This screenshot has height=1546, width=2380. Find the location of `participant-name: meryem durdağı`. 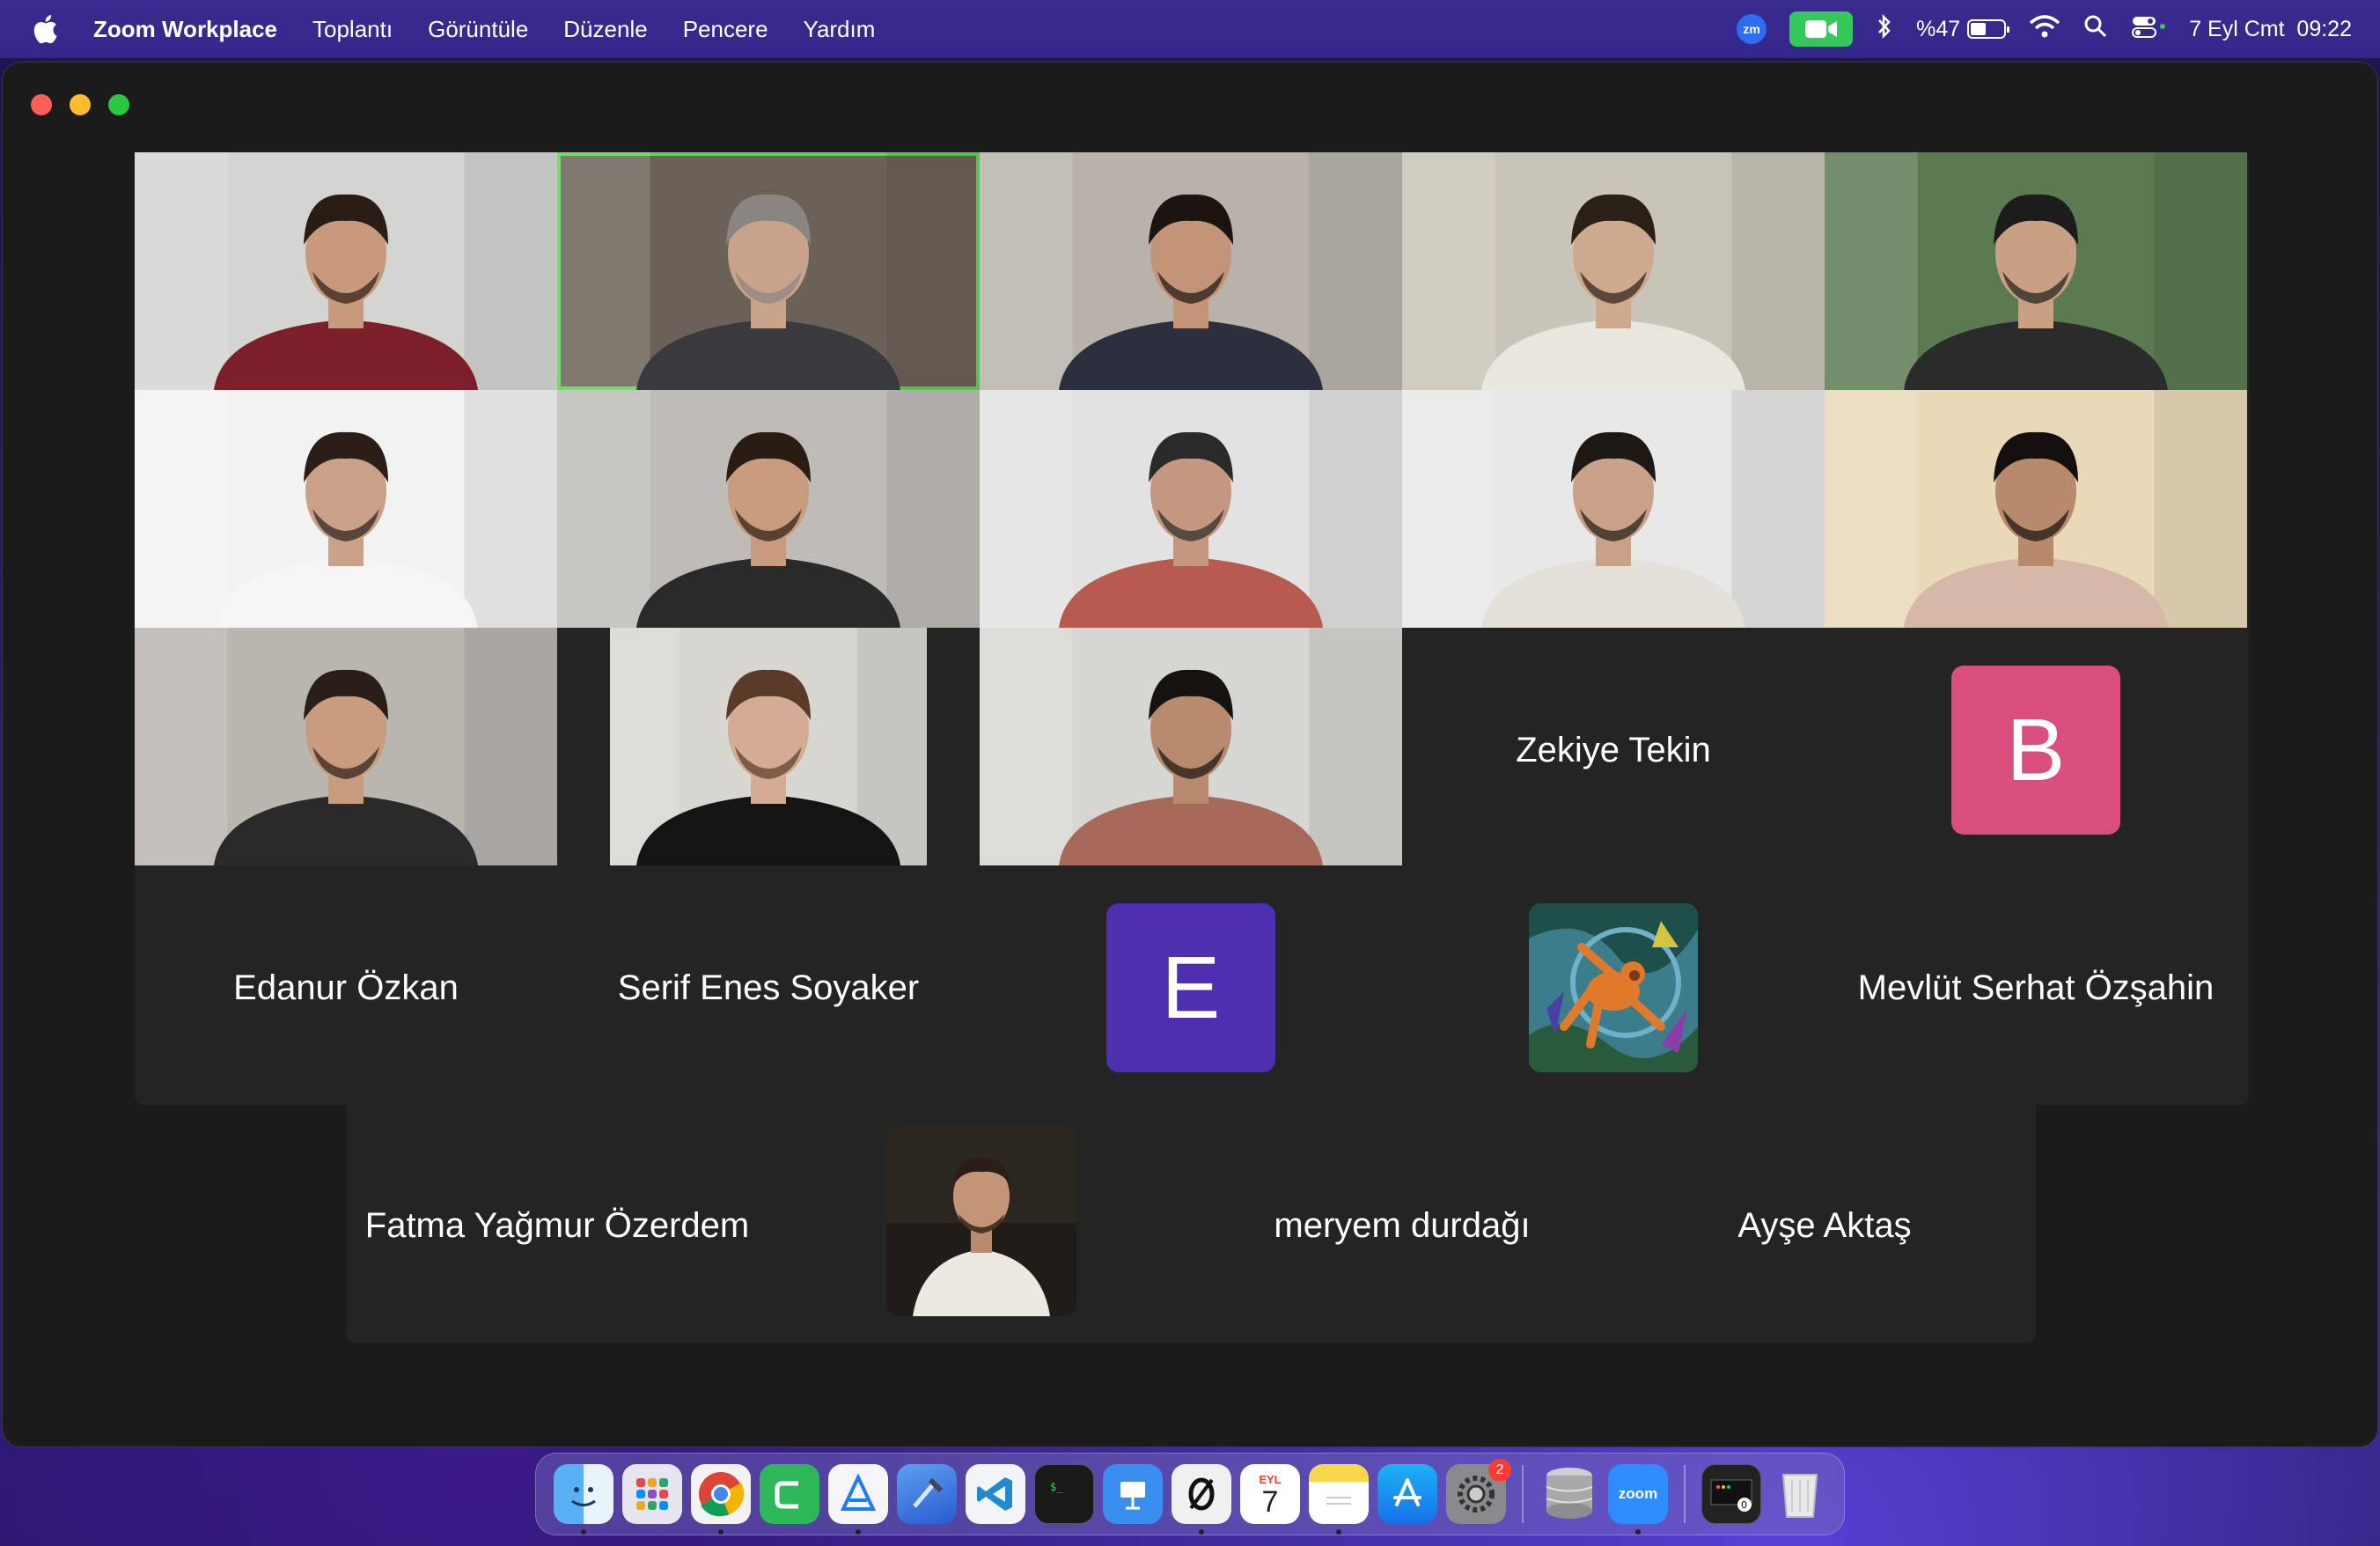

participant-name: meryem durdağı is located at coordinates (1402, 1225).